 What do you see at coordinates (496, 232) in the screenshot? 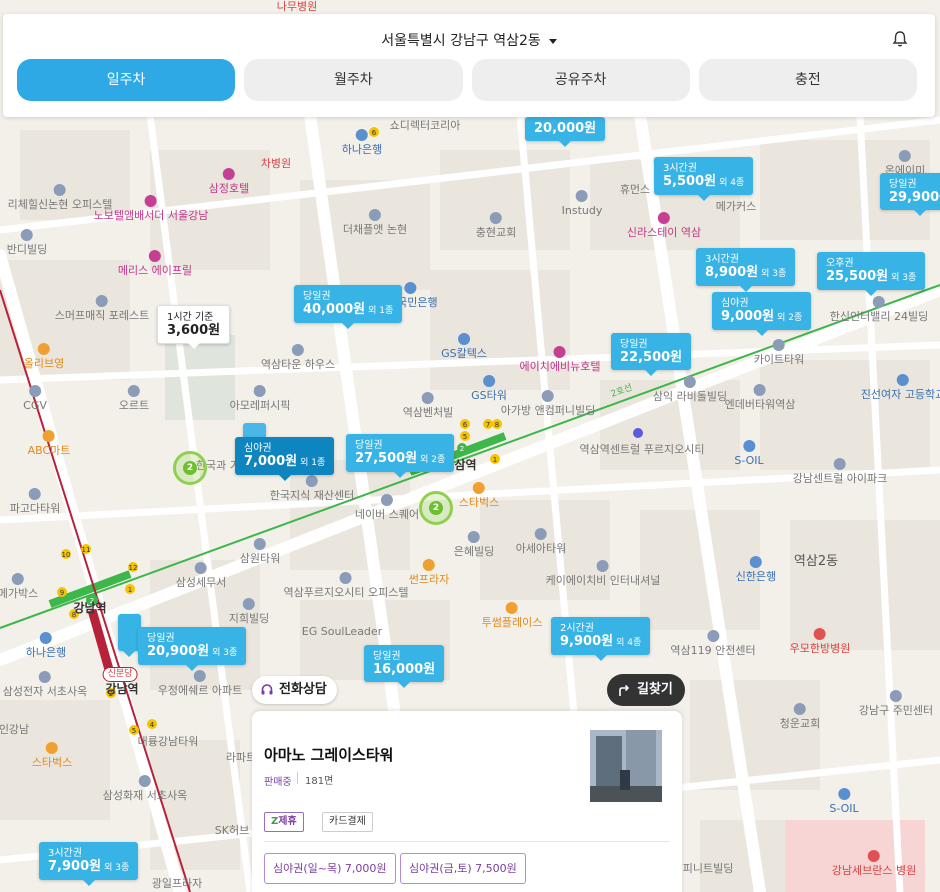
I see `poi-text: 충현교회` at bounding box center [496, 232].